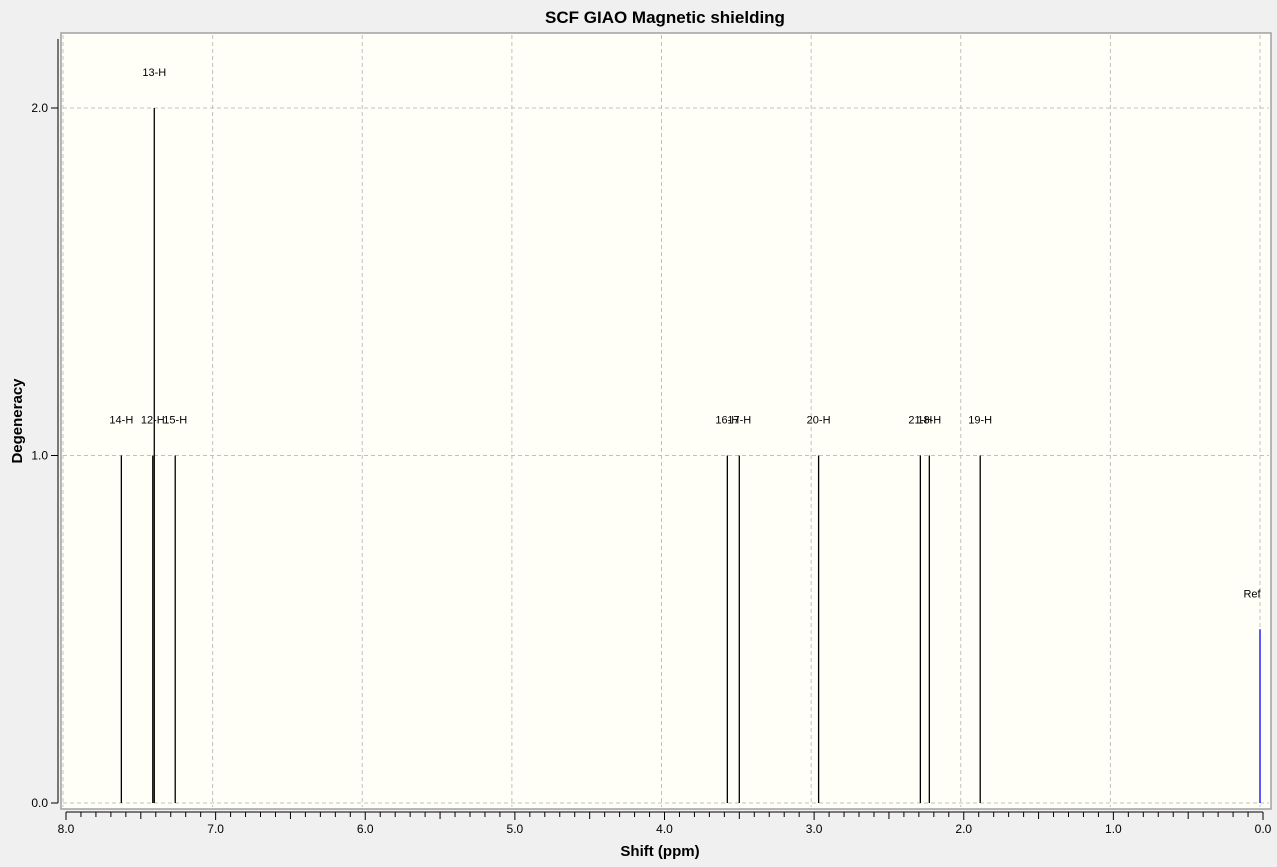 This screenshot has height=867, width=1277. What do you see at coordinates (215, 829) in the screenshot?
I see `x-tick-label: 7.0` at bounding box center [215, 829].